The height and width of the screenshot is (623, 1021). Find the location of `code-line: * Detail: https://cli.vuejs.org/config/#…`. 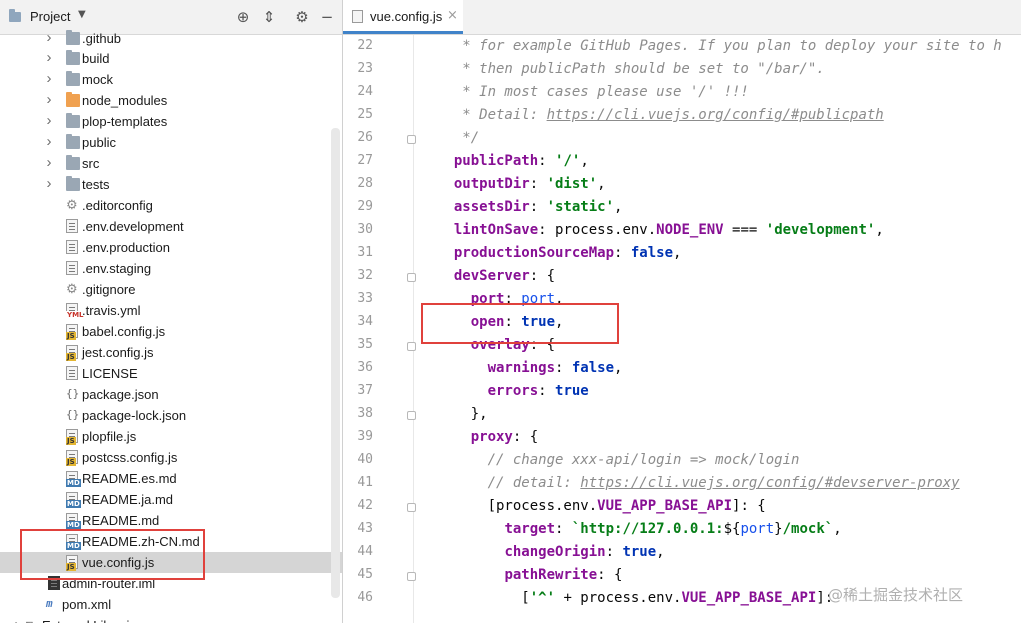

code-line: * Detail: https://cli.vuejs.org/config/#… is located at coordinates (660, 115).